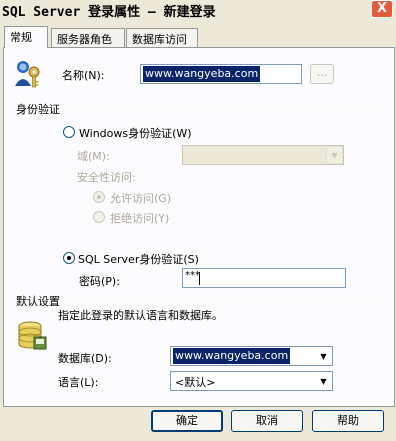  What do you see at coordinates (78, 382) in the screenshot?
I see `language-label: 语言(L):` at bounding box center [78, 382].